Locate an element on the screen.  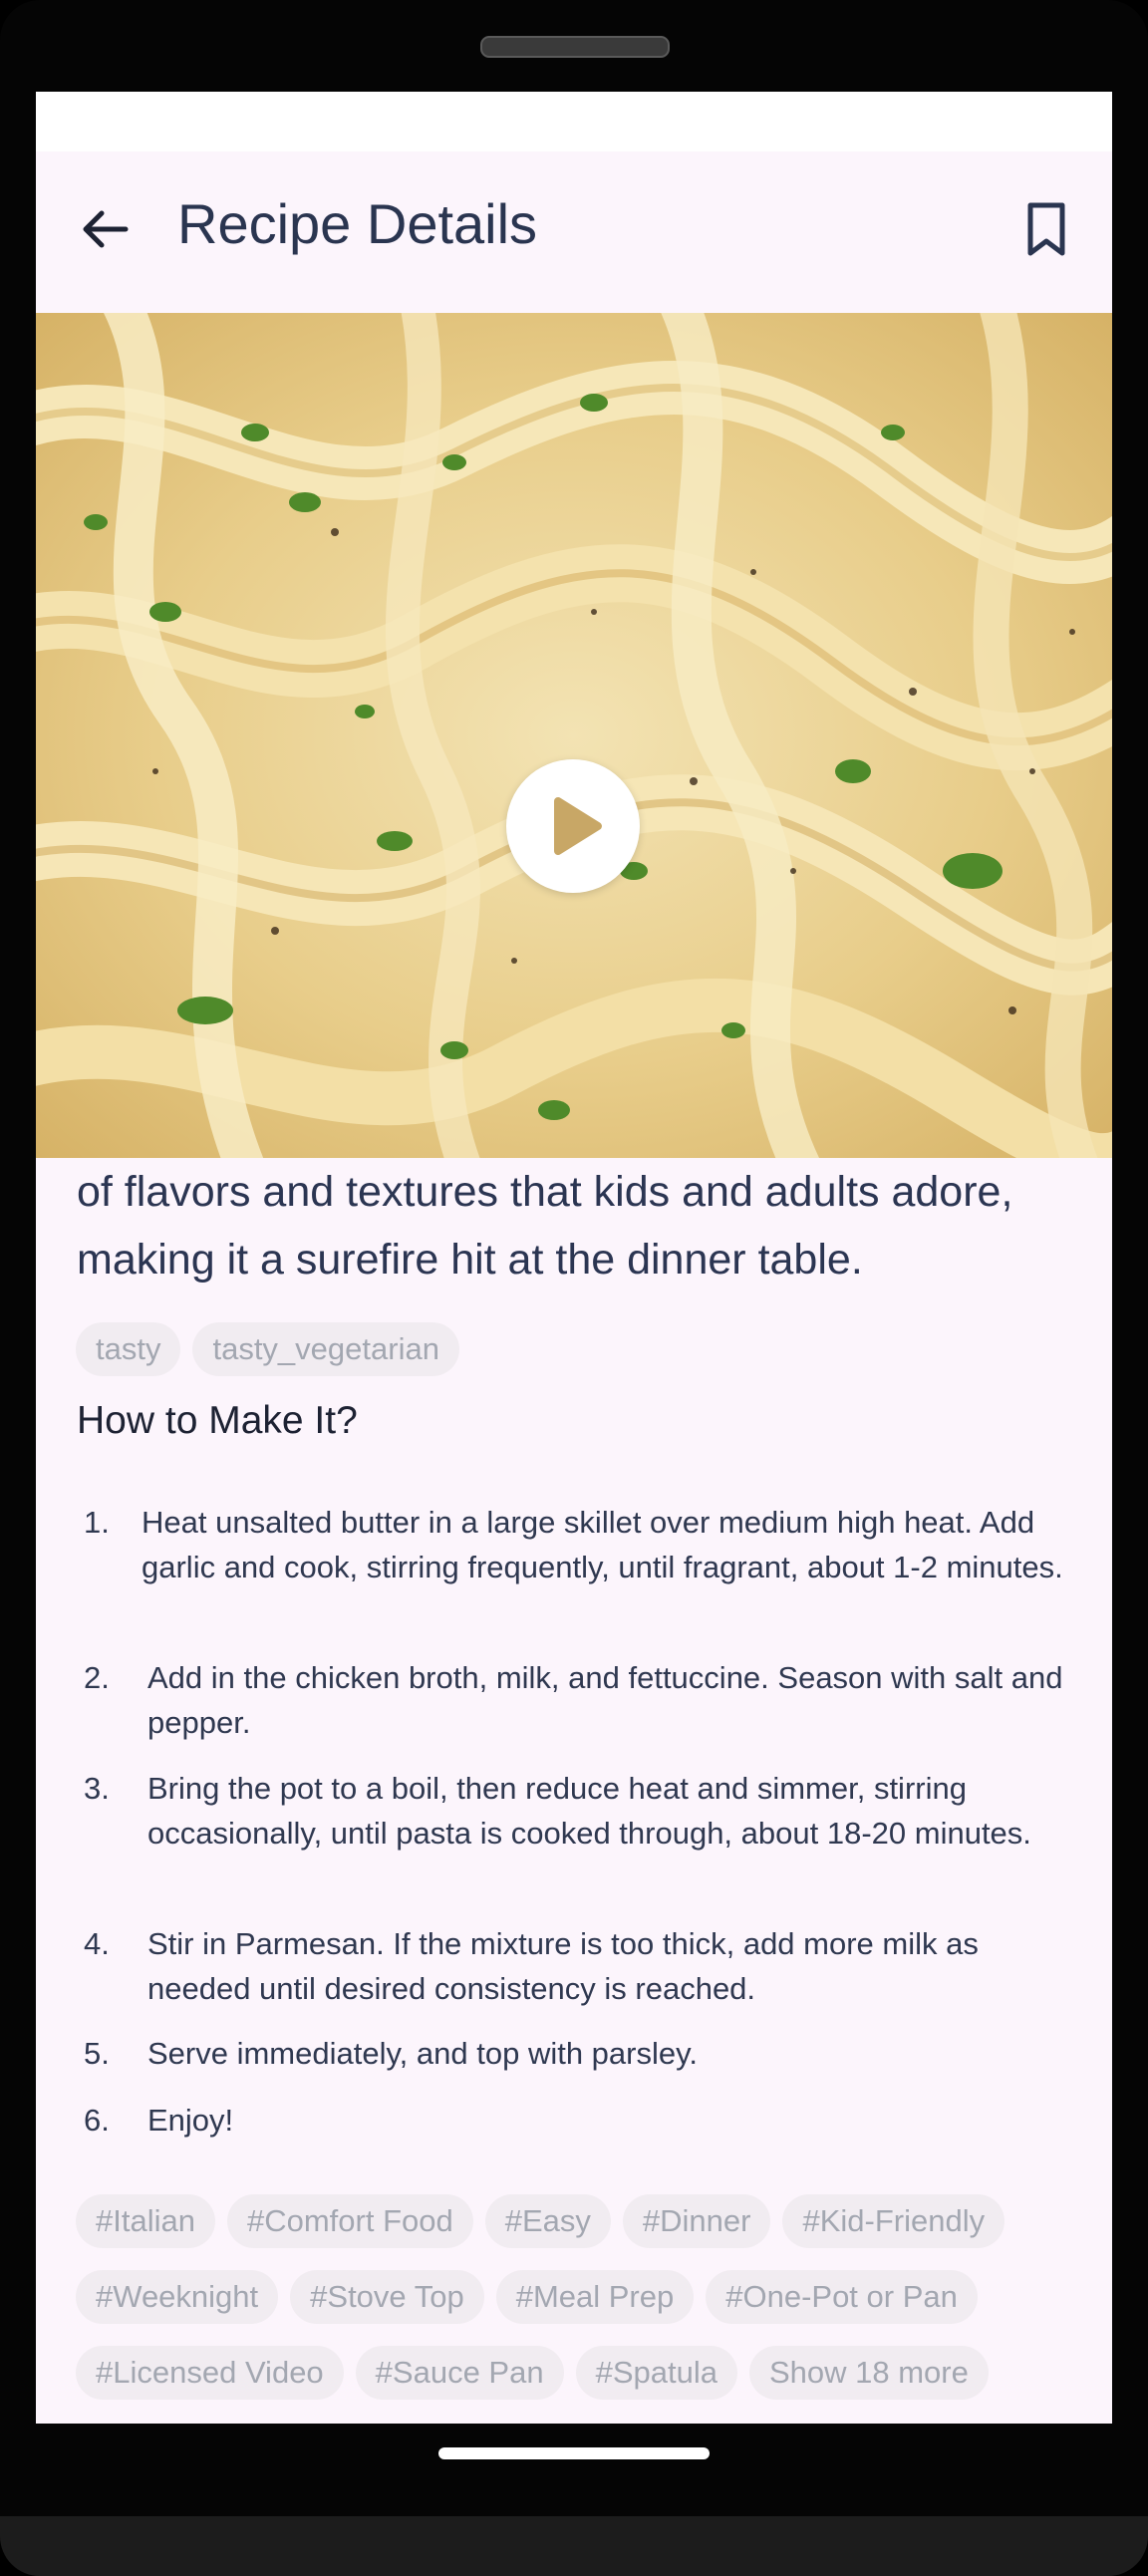
bookmark-icon is located at coordinates (1046, 229).